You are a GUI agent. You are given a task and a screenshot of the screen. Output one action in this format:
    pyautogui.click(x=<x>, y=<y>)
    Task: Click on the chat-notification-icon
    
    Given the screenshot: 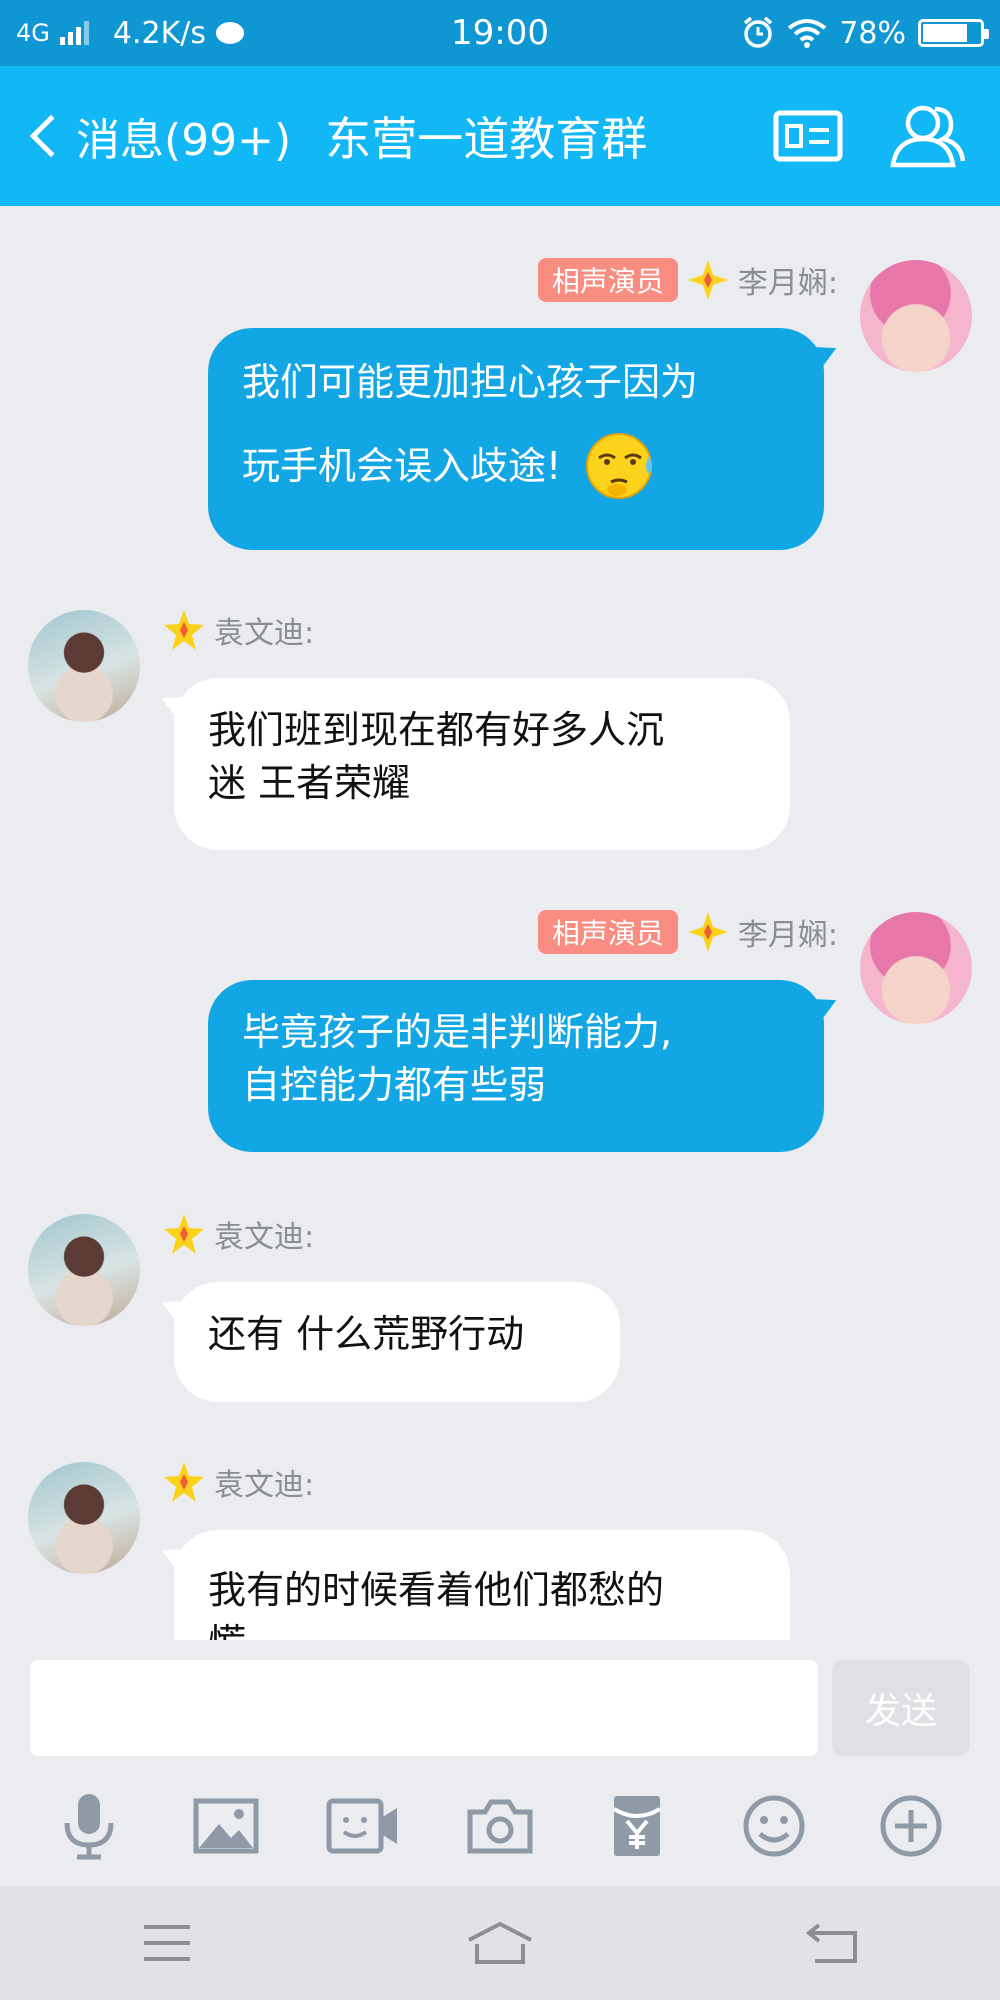 What is the action you would take?
    pyautogui.click(x=230, y=33)
    